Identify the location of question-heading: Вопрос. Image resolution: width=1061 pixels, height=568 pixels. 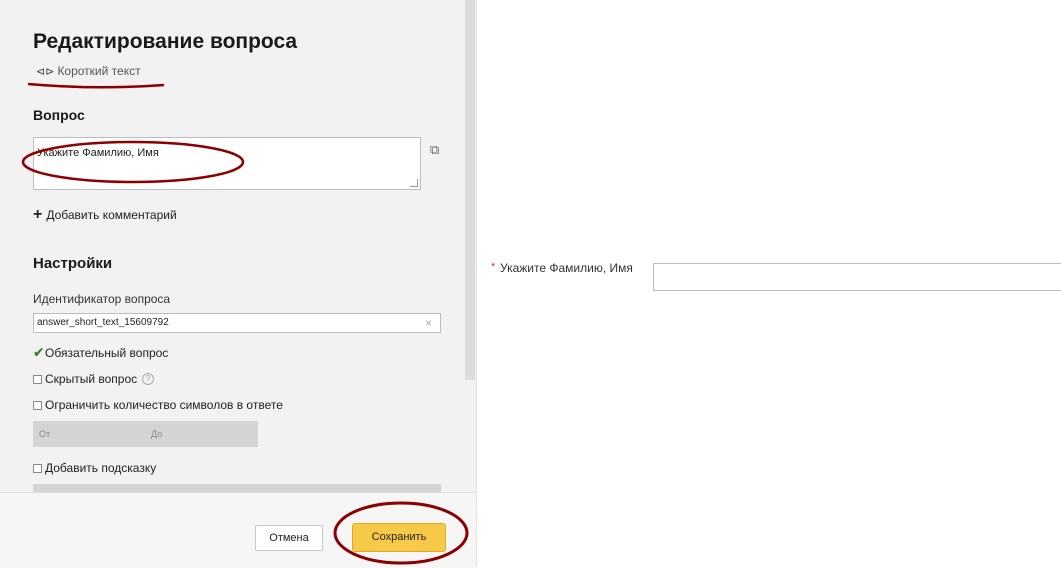
(59, 115).